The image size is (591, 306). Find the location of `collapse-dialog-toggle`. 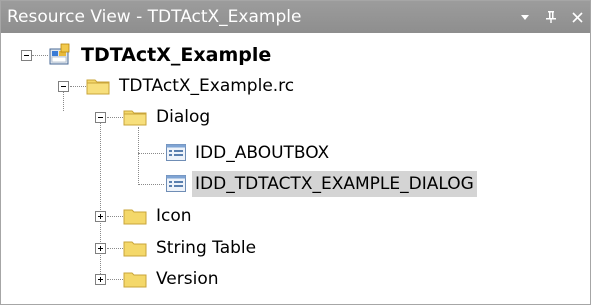

collapse-dialog-toggle is located at coordinates (100, 117).